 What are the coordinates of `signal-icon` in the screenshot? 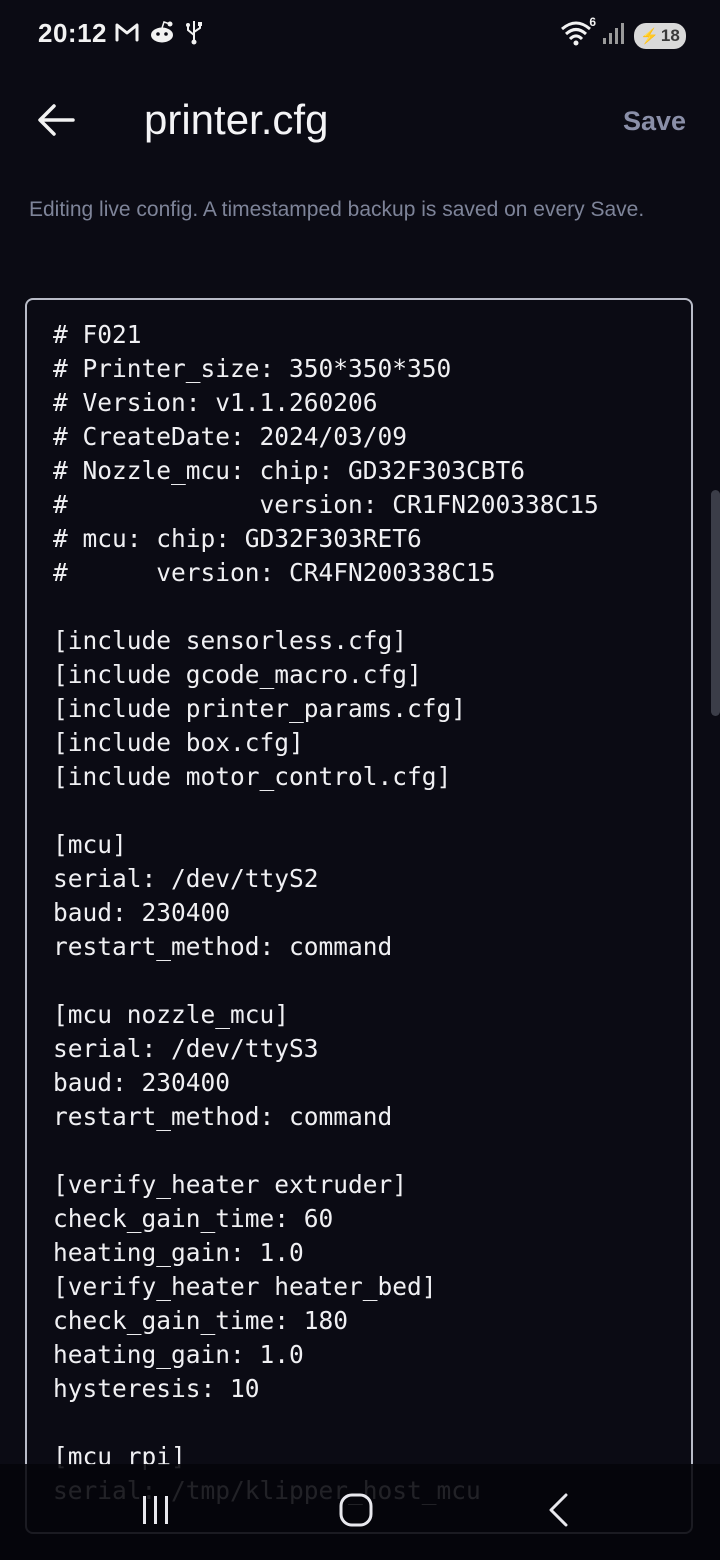 It's located at (614, 35).